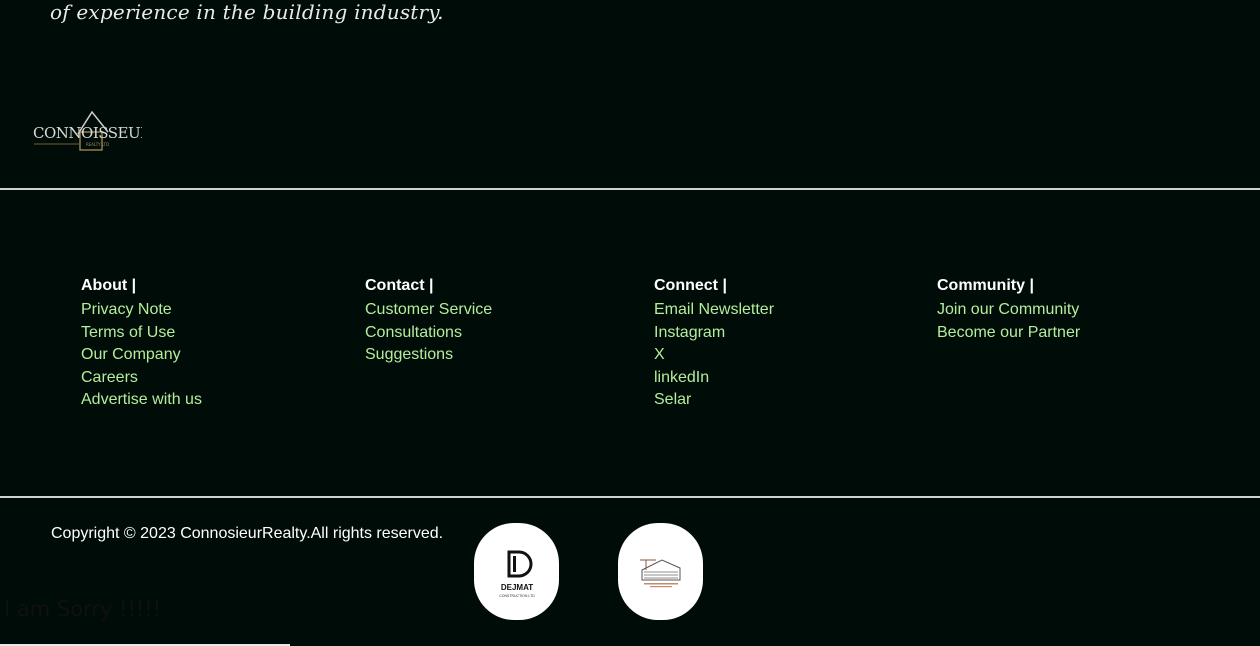  I want to click on footer-link-advertise: Advertise with us, so click(141, 399).